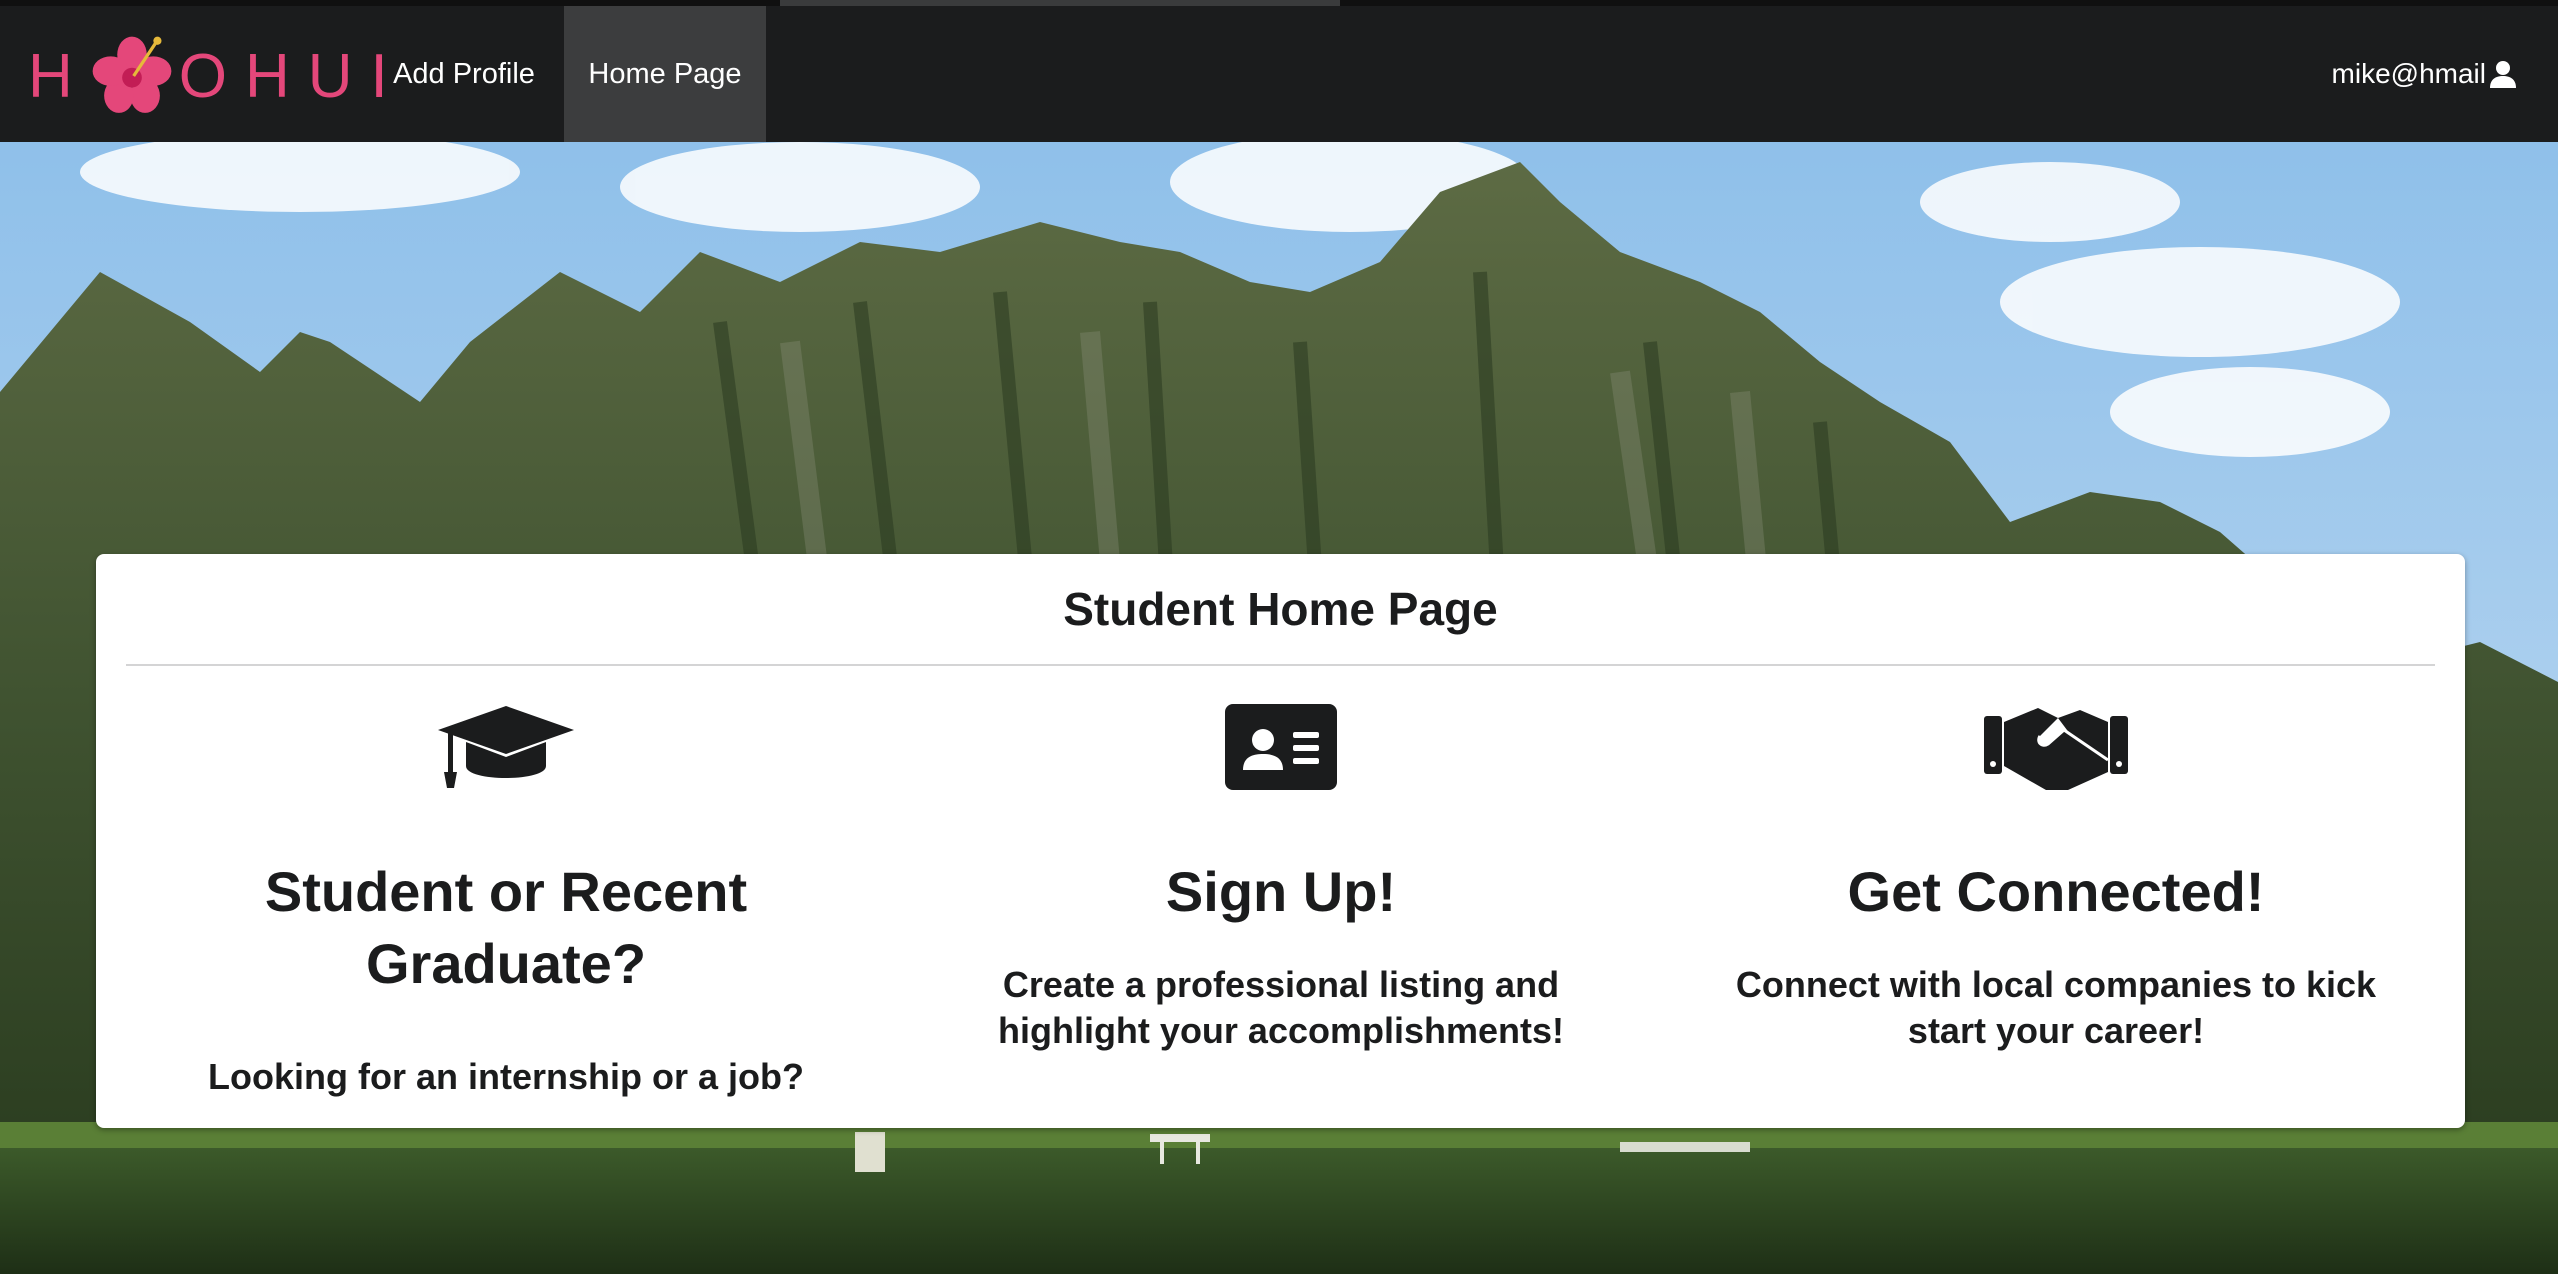 Image resolution: width=2558 pixels, height=1274 pixels. What do you see at coordinates (1281, 891) in the screenshot?
I see `sign-up-heading: Sign Up!` at bounding box center [1281, 891].